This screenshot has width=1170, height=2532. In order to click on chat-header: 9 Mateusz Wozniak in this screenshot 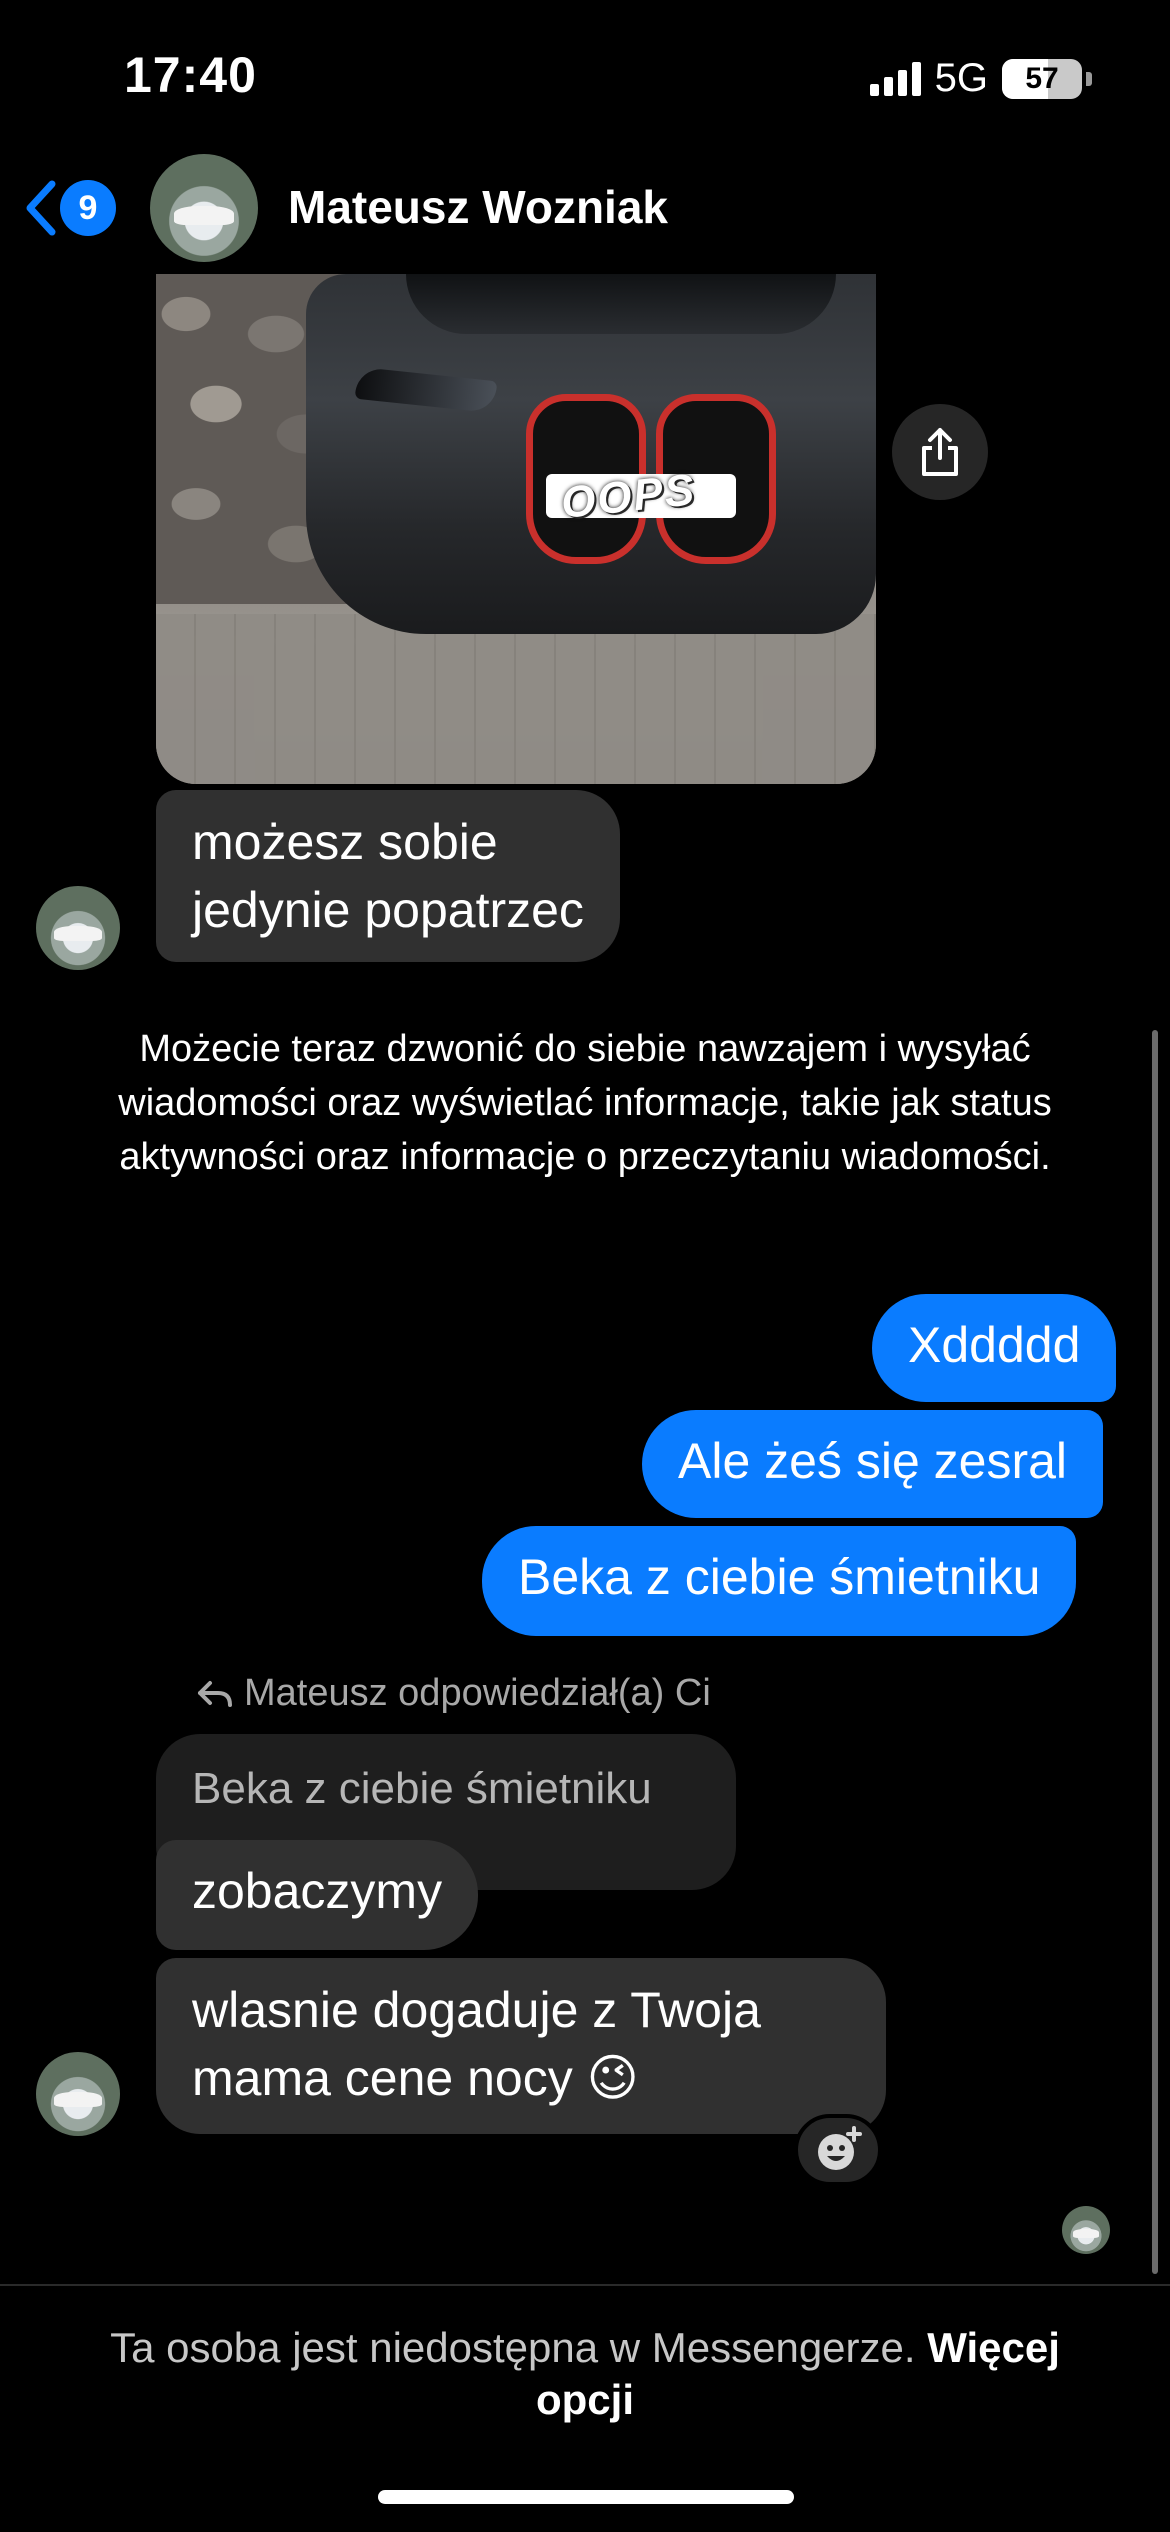, I will do `click(585, 210)`.